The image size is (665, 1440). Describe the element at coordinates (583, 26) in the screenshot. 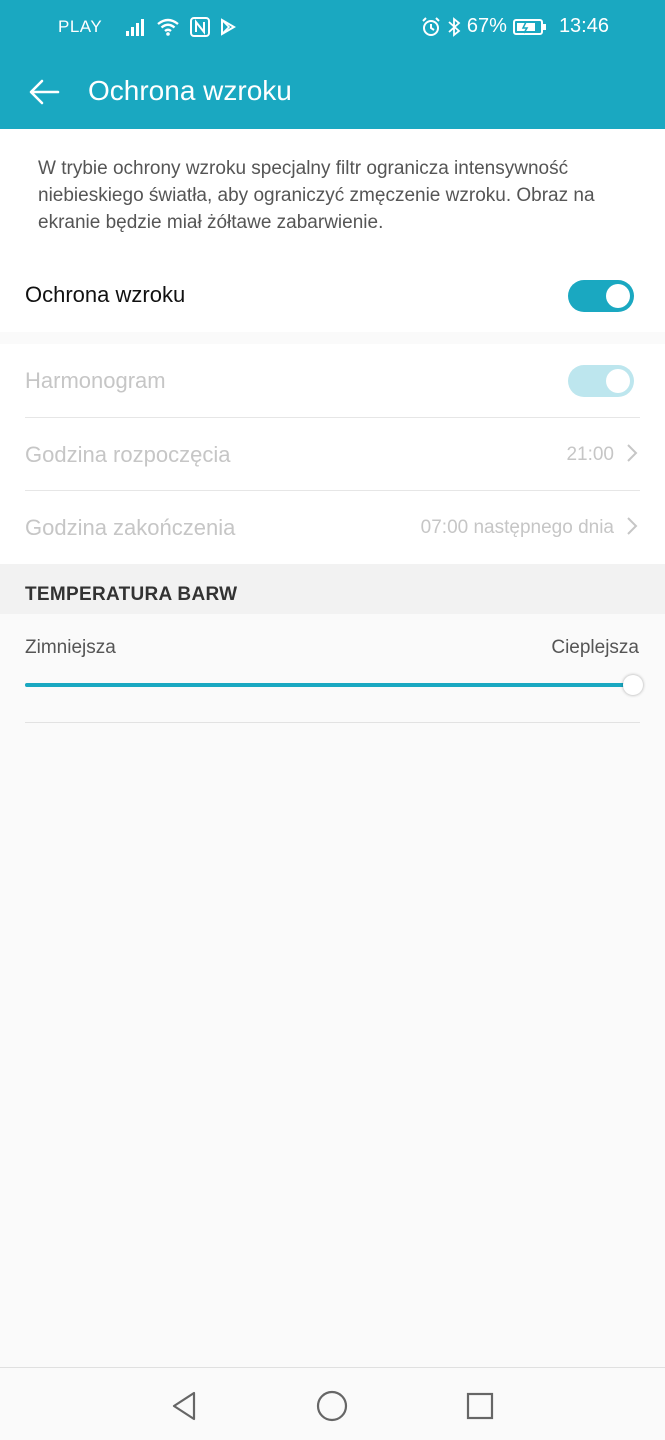

I see `clock: 13:46` at that location.